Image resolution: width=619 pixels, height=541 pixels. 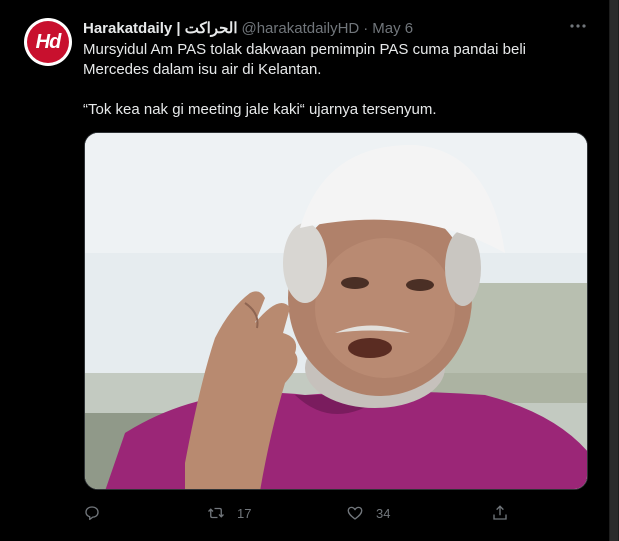 I want to click on user-handle: @harakatdailyHD, so click(x=300, y=28).